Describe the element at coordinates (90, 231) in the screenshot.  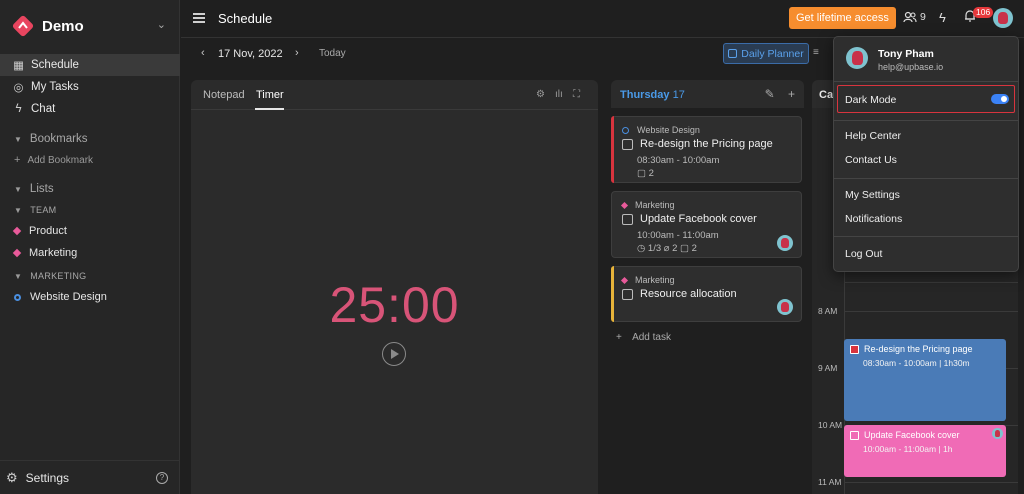
I see `list-item-product: Product` at that location.